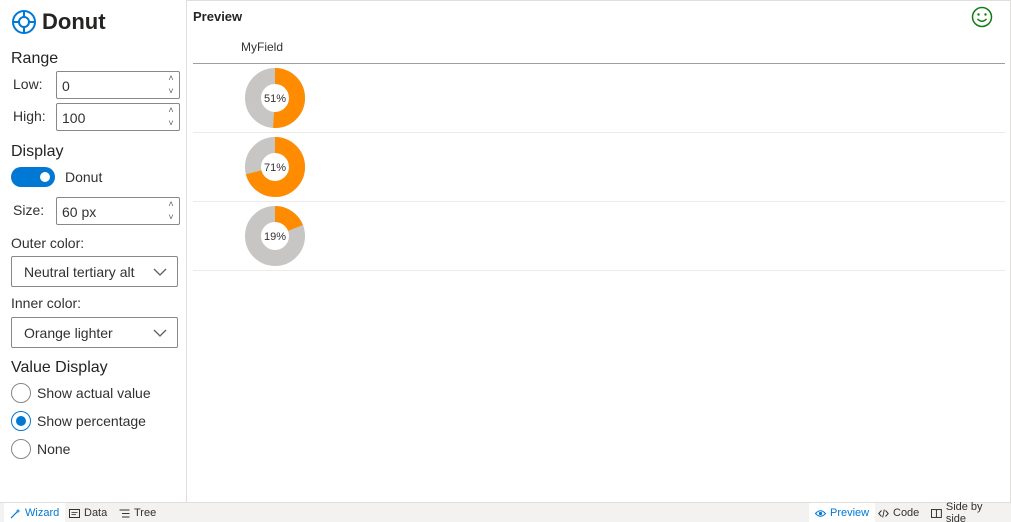  Describe the element at coordinates (118, 211) in the screenshot. I see `size-spin-input: 60 px ˄ ˅` at that location.